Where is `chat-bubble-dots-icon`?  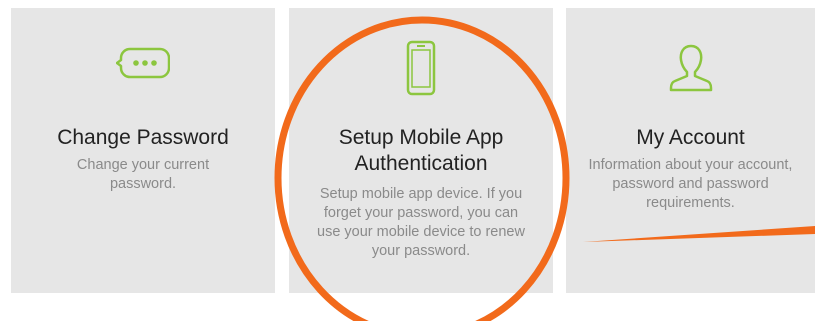 chat-bubble-dots-icon is located at coordinates (143, 65).